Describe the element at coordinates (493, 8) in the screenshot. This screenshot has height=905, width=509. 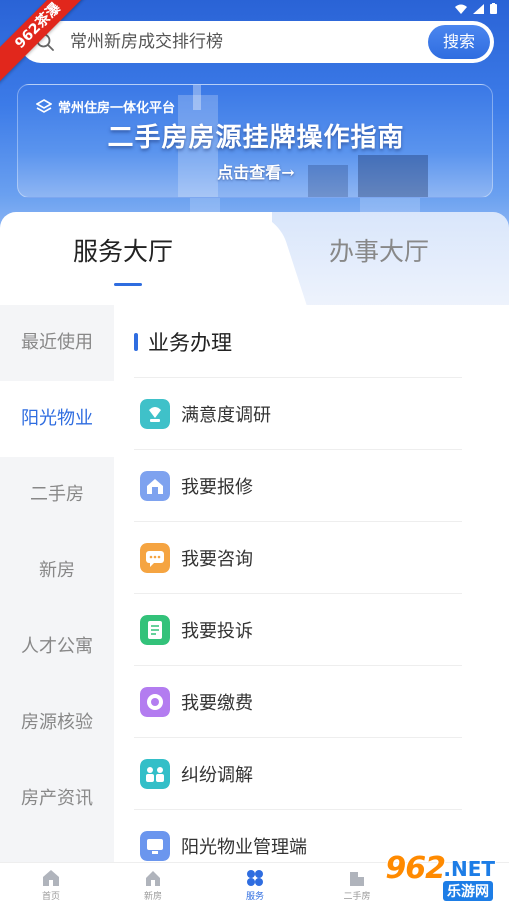
I see `battery-icon` at that location.